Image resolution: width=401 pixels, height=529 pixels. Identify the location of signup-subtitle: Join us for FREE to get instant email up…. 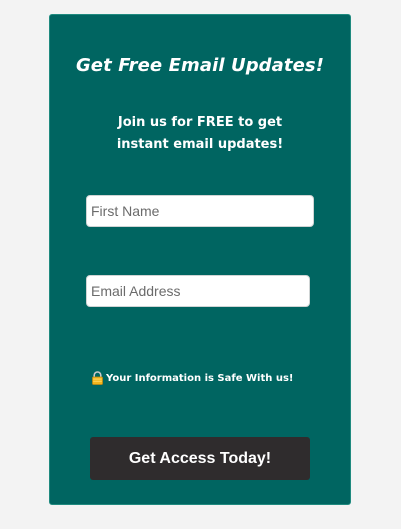
(200, 133).